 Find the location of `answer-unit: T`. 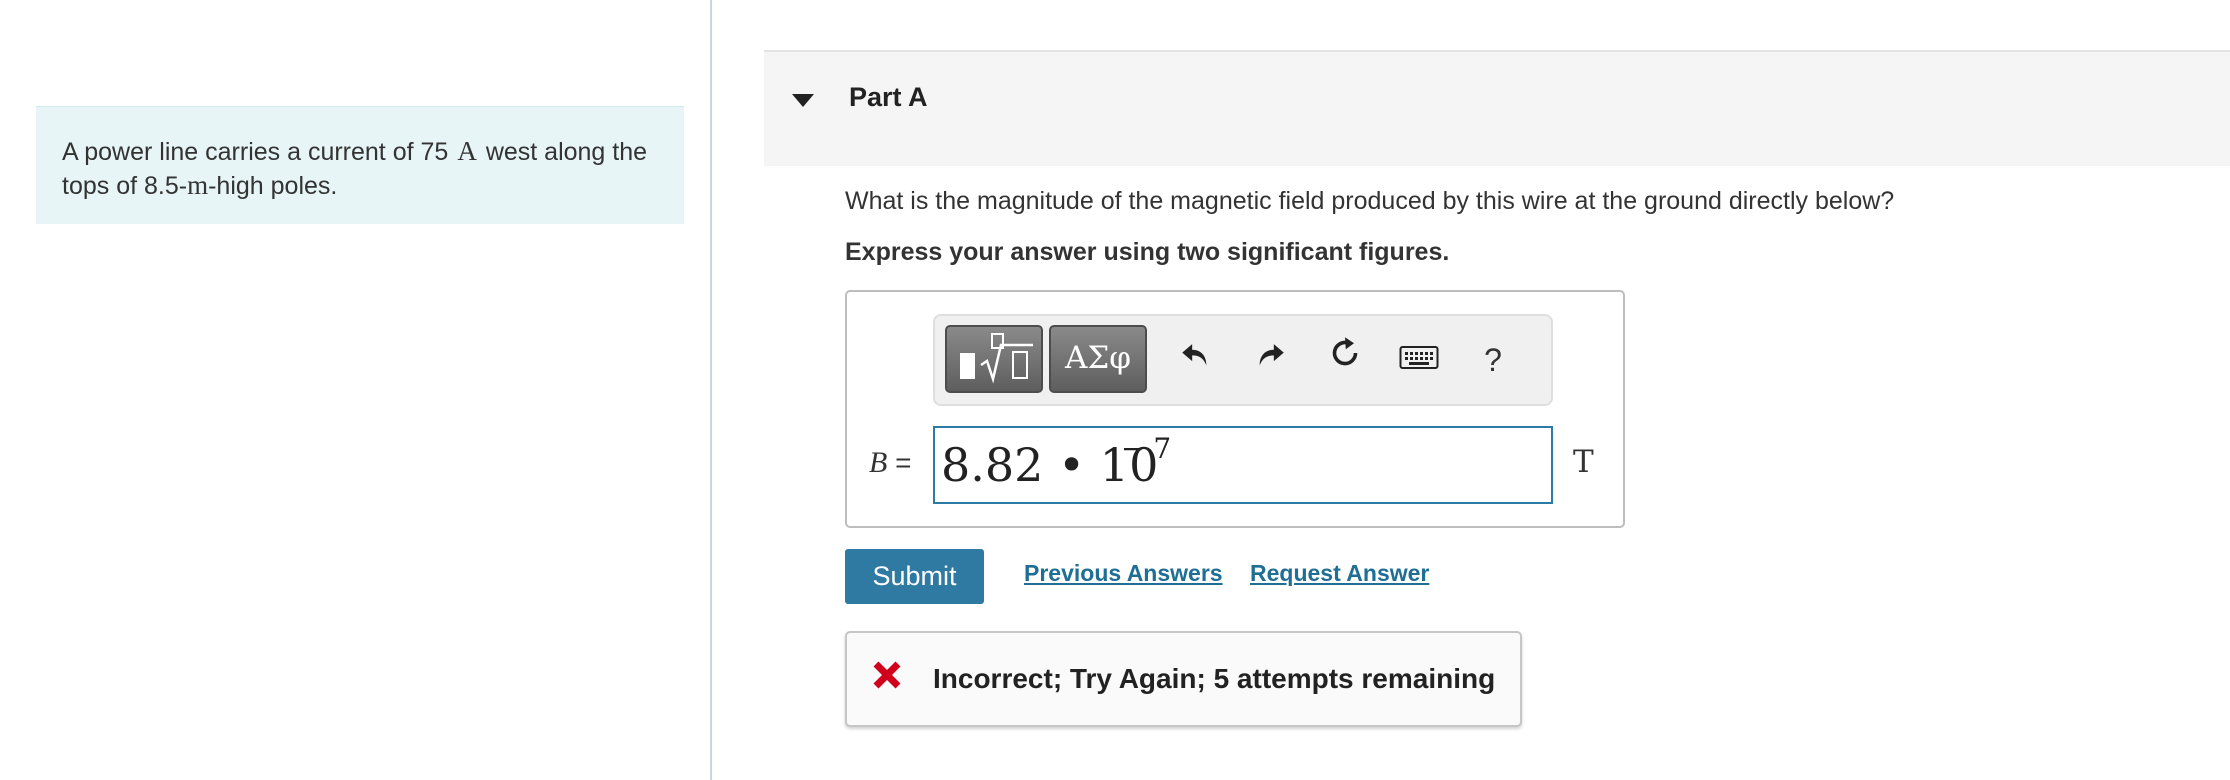

answer-unit: T is located at coordinates (1583, 462).